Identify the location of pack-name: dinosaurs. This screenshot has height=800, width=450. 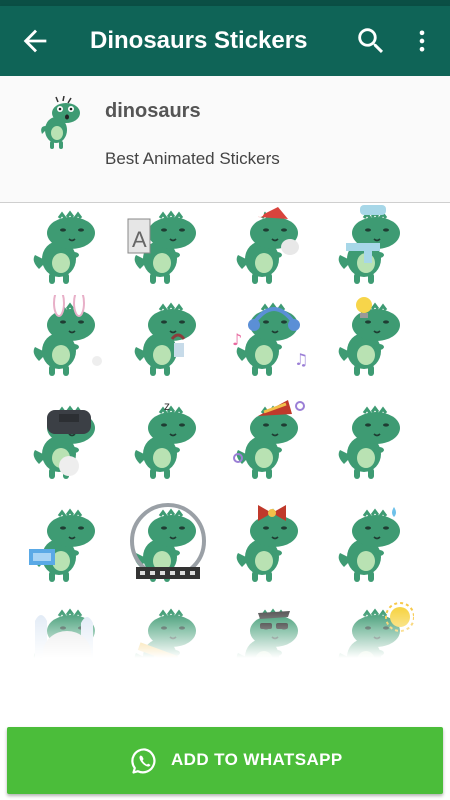
(153, 111).